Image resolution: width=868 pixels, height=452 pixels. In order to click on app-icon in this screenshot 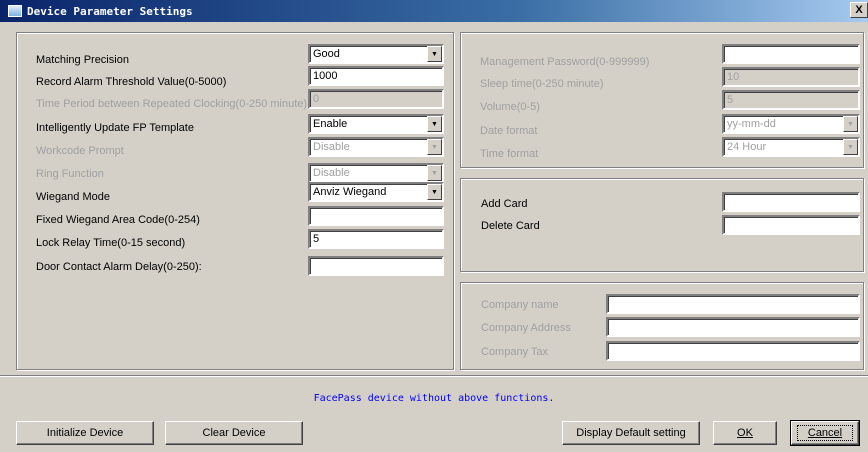, I will do `click(15, 11)`.